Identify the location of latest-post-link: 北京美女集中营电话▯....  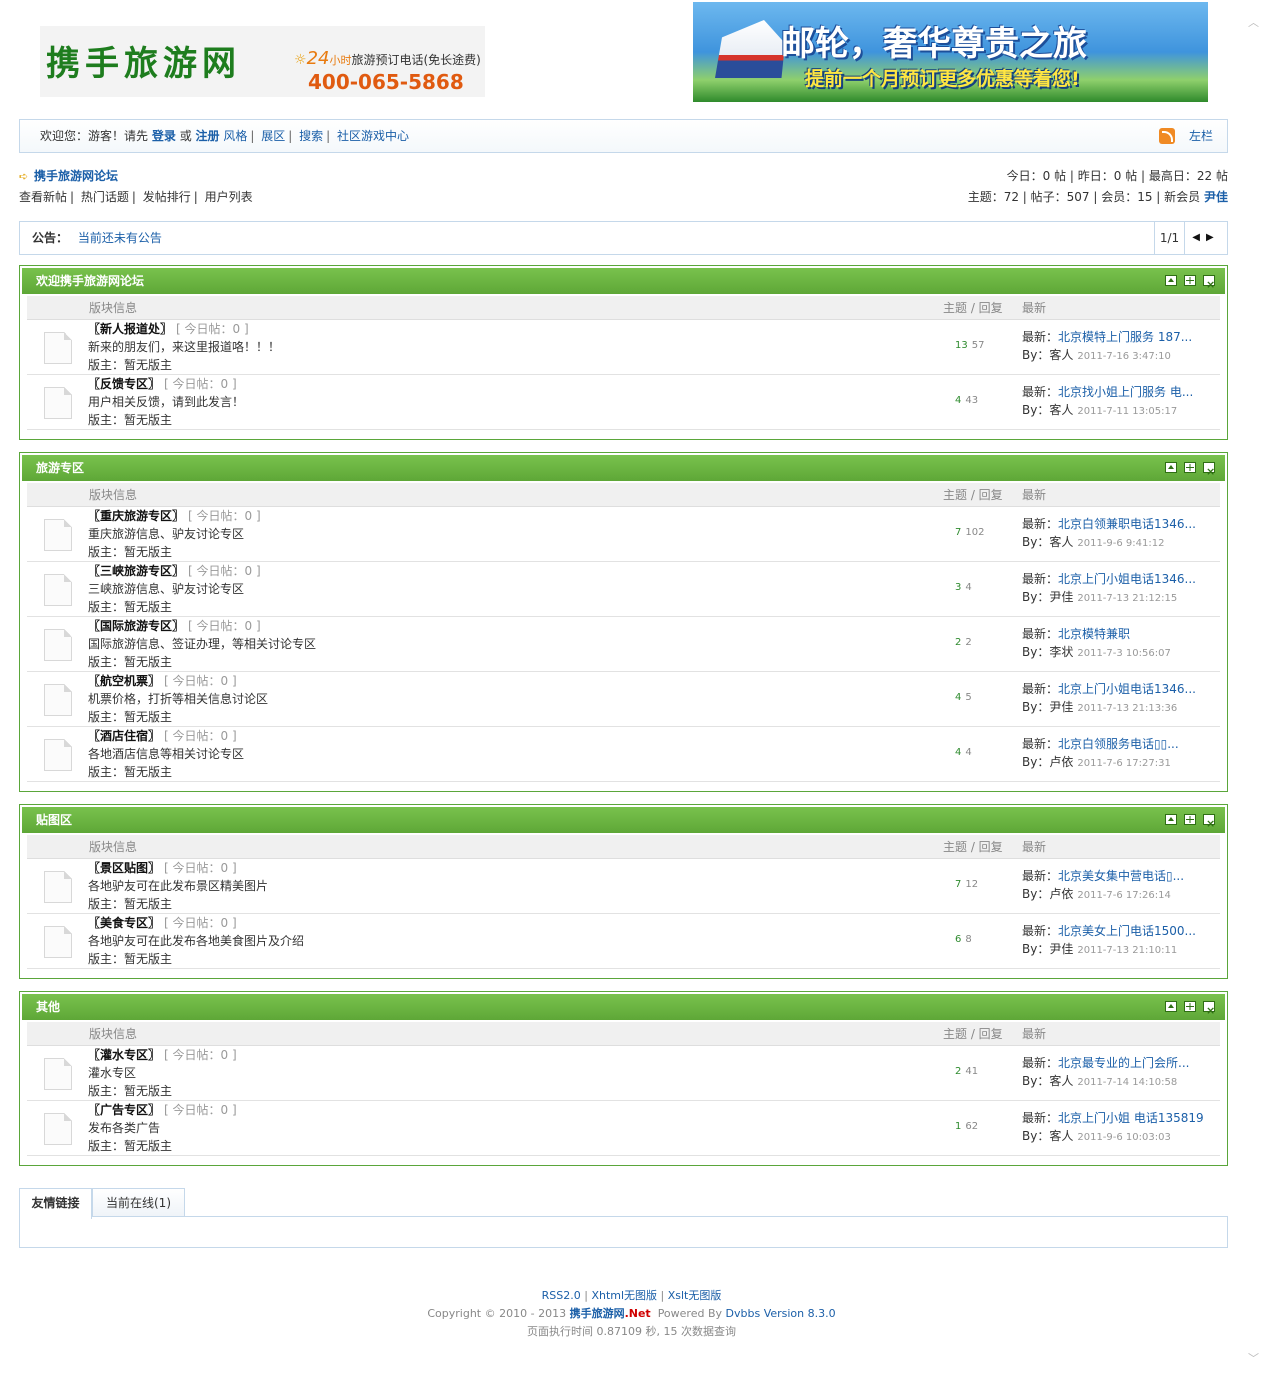
(1121, 876).